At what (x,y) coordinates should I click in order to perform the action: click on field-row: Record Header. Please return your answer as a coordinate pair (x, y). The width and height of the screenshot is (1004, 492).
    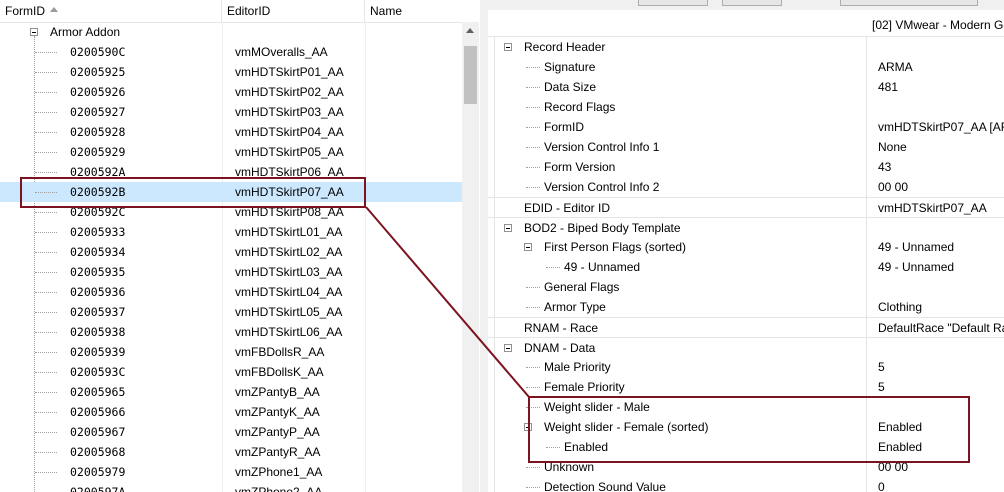
    Looking at the image, I should click on (746, 47).